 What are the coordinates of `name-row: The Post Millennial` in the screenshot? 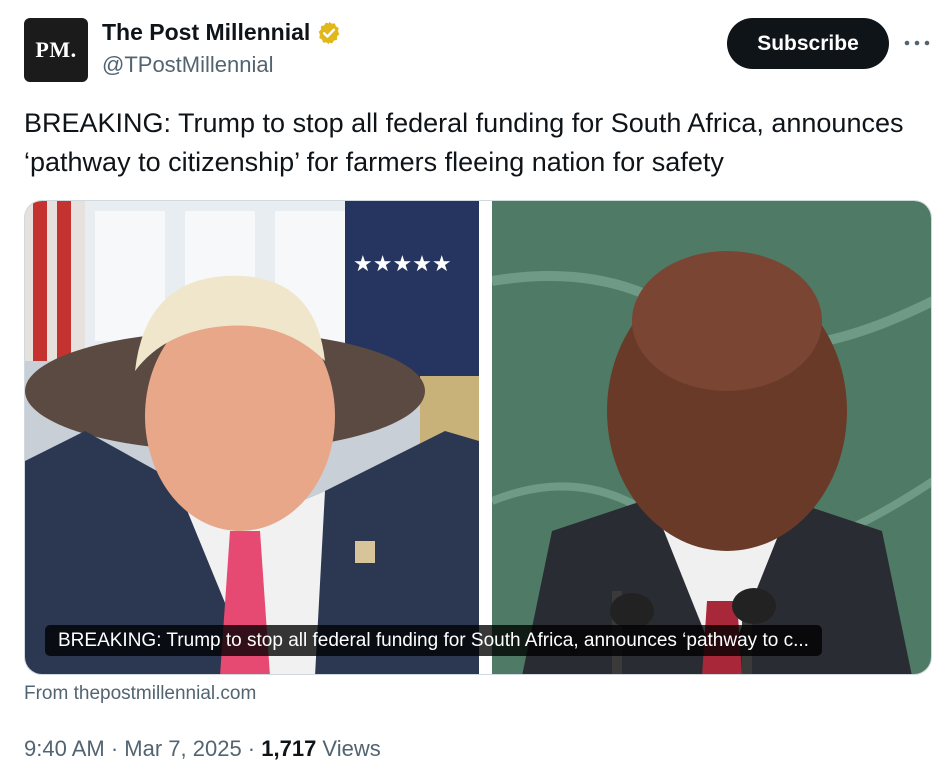 It's located at (222, 32).